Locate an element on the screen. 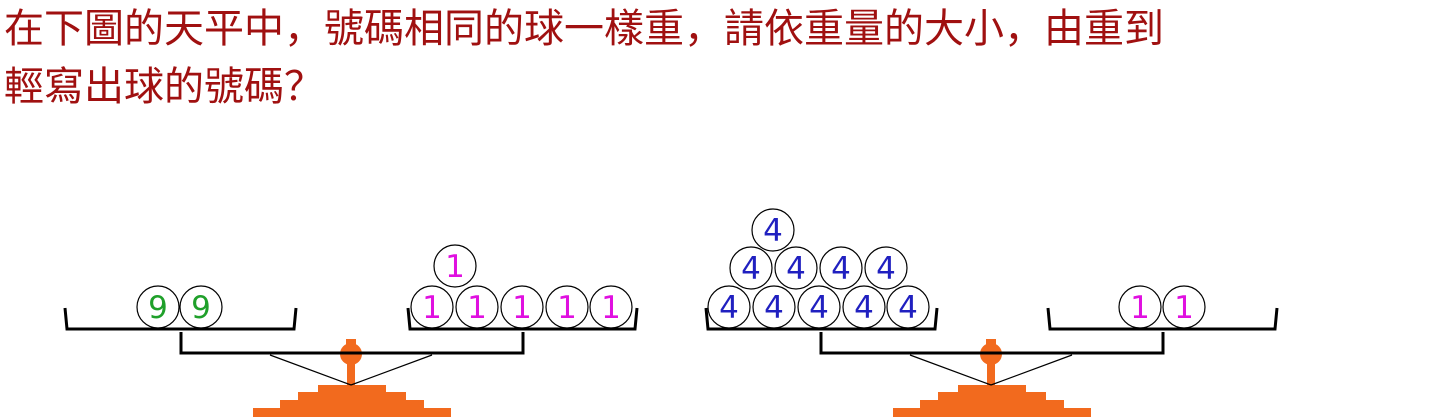 This screenshot has width=1454, height=417. left-pan-balls: 44 4 4 44 4 4 4 4 is located at coordinates (818, 268).